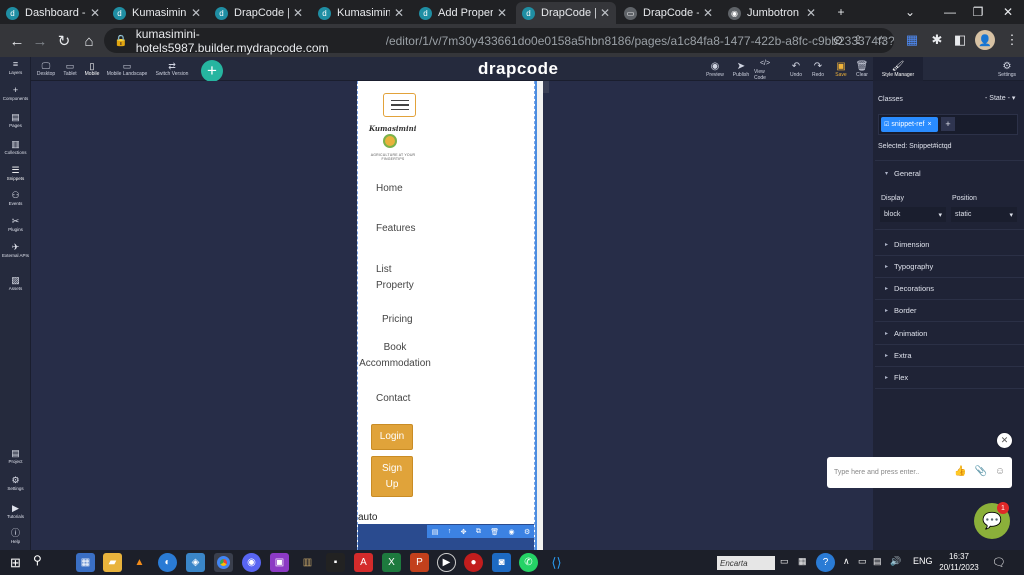 The height and width of the screenshot is (575, 1024). What do you see at coordinates (838, 40) in the screenshot?
I see `google-lens-icon: ⊙` at bounding box center [838, 40].